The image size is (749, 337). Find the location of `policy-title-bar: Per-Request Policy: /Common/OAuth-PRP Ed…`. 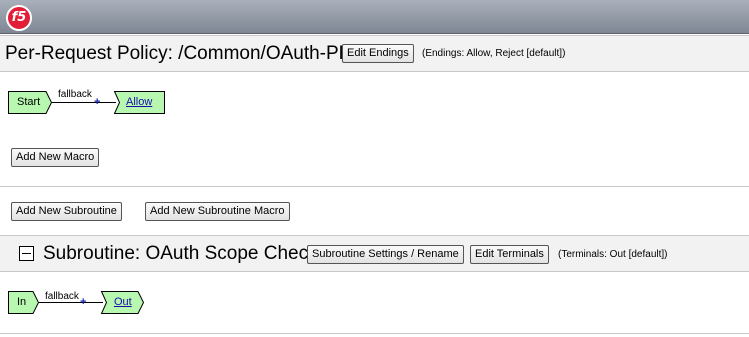

policy-title-bar: Per-Request Policy: /Common/OAuth-PRP Ed… is located at coordinates (374, 53).